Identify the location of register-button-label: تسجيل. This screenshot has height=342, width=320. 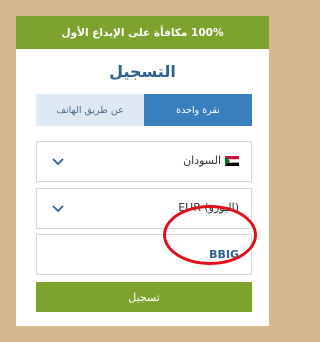
(144, 297).